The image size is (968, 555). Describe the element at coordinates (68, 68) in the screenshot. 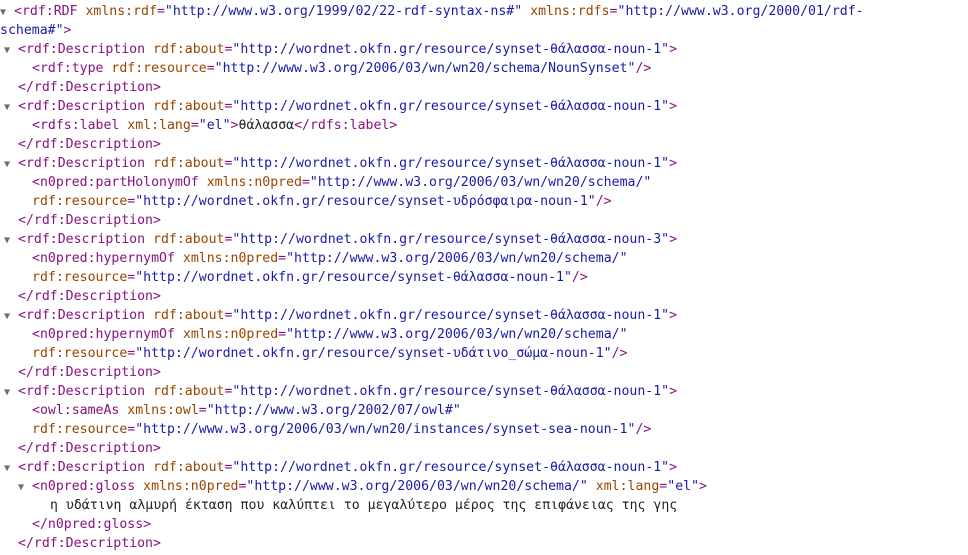

I see `tag-token: <rdf:type` at that location.